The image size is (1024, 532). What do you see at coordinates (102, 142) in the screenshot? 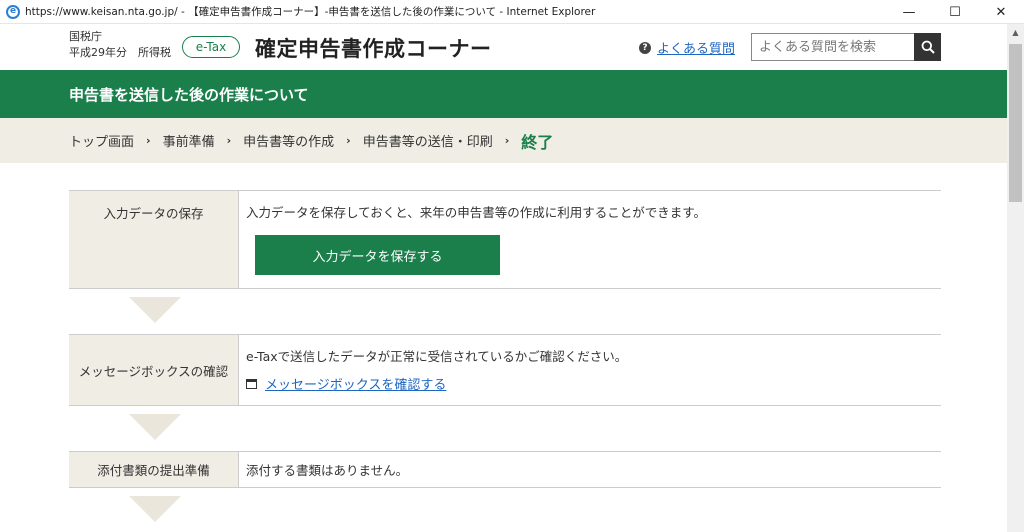
I see `breadcrumb-top: トップ画面` at bounding box center [102, 142].